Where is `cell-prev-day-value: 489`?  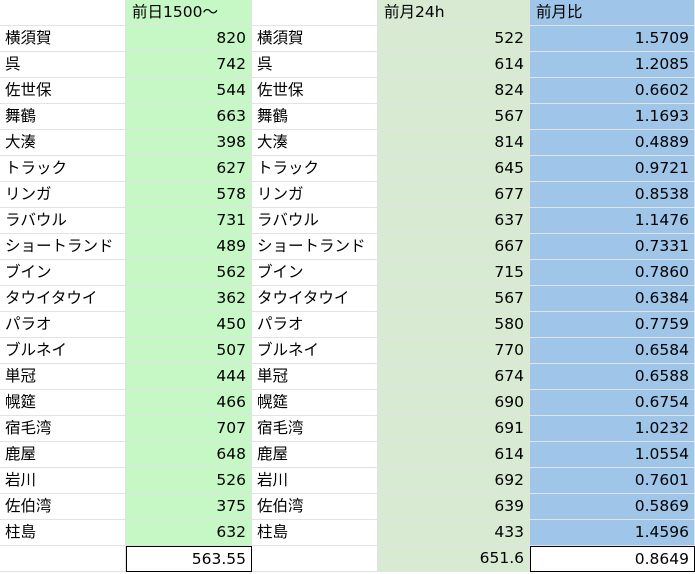 cell-prev-day-value: 489 is located at coordinates (189, 247).